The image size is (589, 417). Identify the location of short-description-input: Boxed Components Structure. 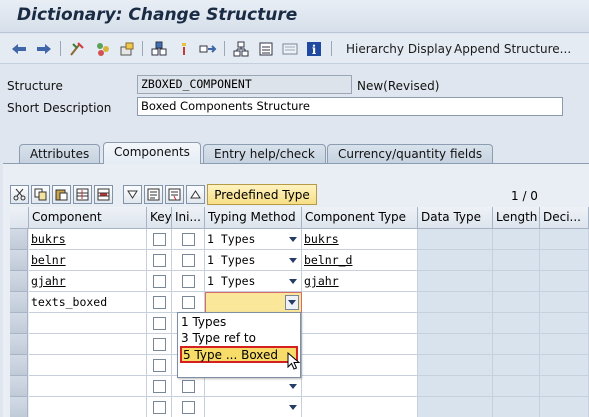
(350, 106).